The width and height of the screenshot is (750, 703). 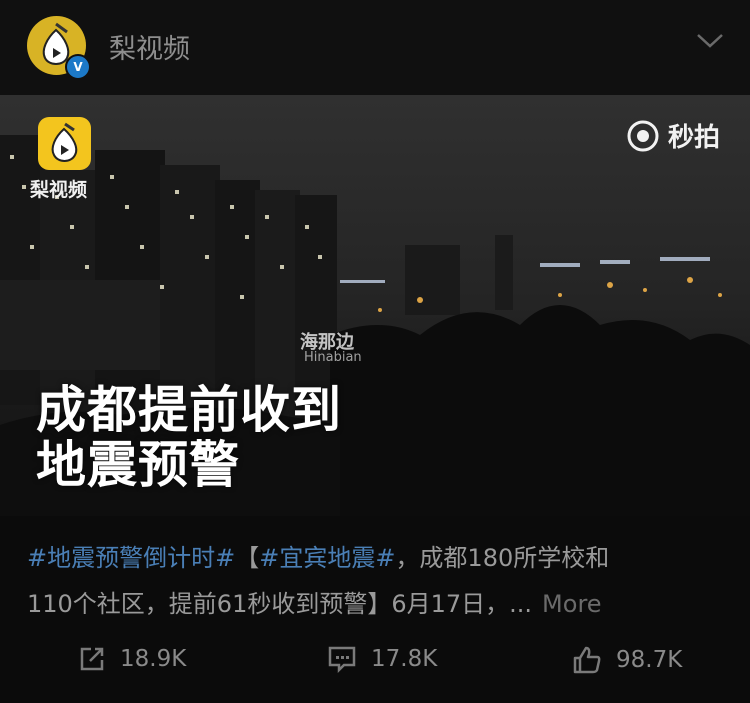 What do you see at coordinates (138, 465) in the screenshot?
I see `video-caption-line2: 地震预警` at bounding box center [138, 465].